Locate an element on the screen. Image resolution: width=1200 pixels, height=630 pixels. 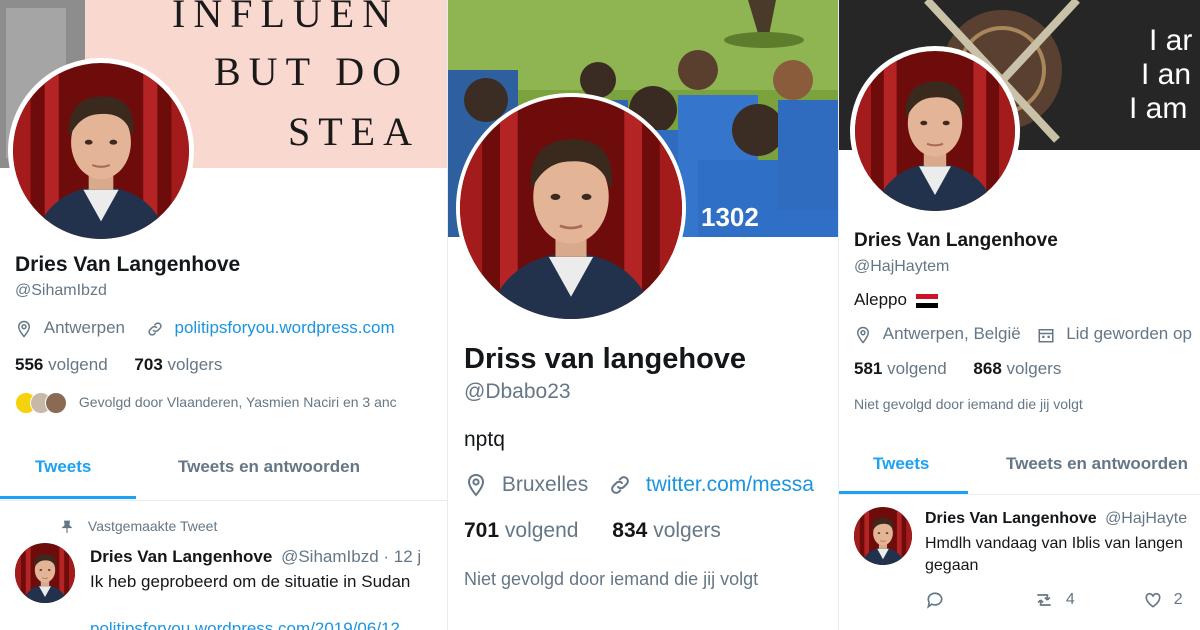
tweet-header: Dries Van Langenhove @SihamIbzd · 12 j is located at coordinates (255, 557).